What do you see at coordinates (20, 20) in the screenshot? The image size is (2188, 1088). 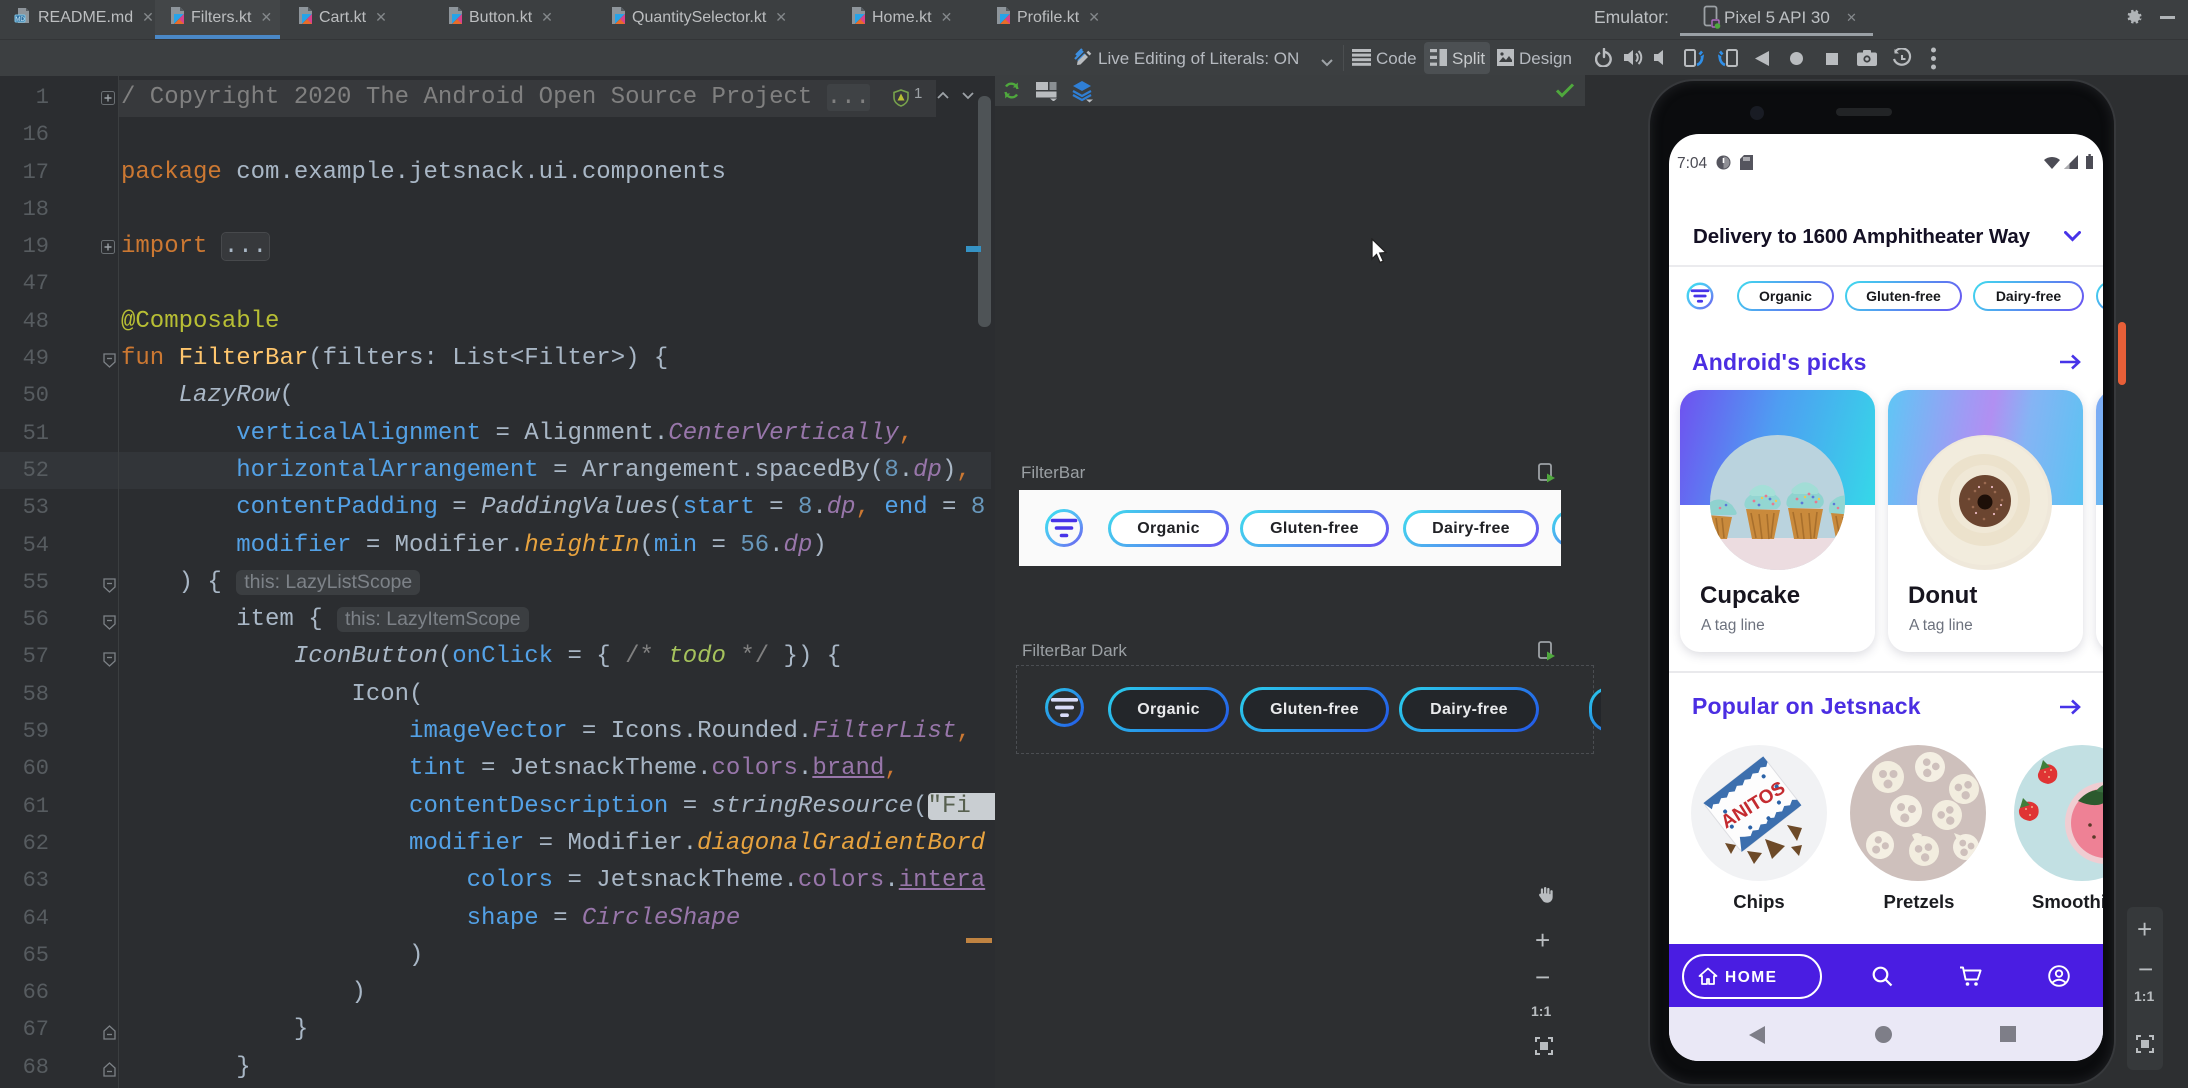 I see `svg-text: MD` at bounding box center [20, 20].